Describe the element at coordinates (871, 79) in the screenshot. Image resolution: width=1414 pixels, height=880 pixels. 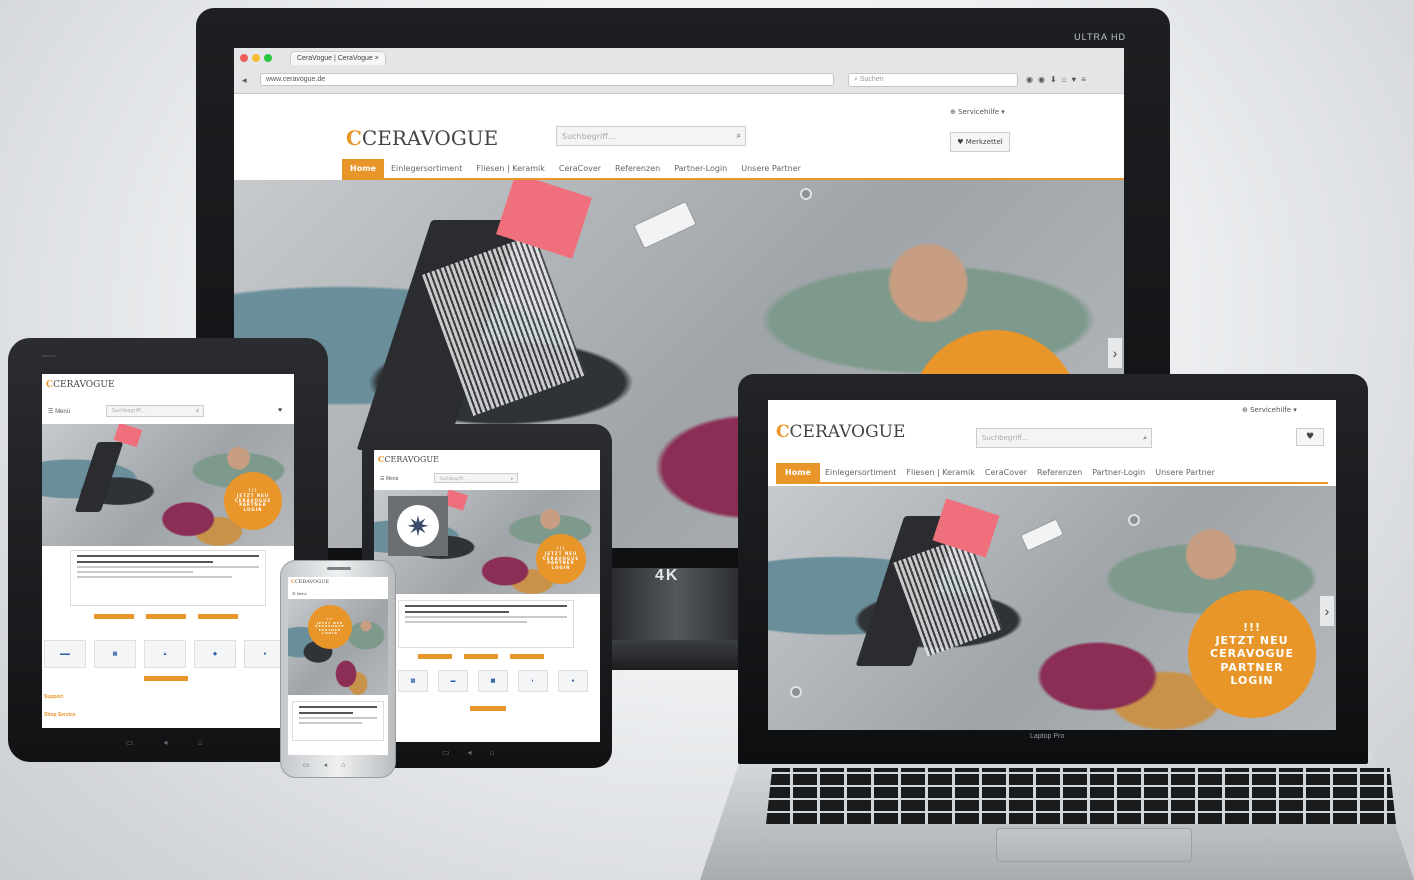
I see `browser-search-placeholder: Suchen` at that location.